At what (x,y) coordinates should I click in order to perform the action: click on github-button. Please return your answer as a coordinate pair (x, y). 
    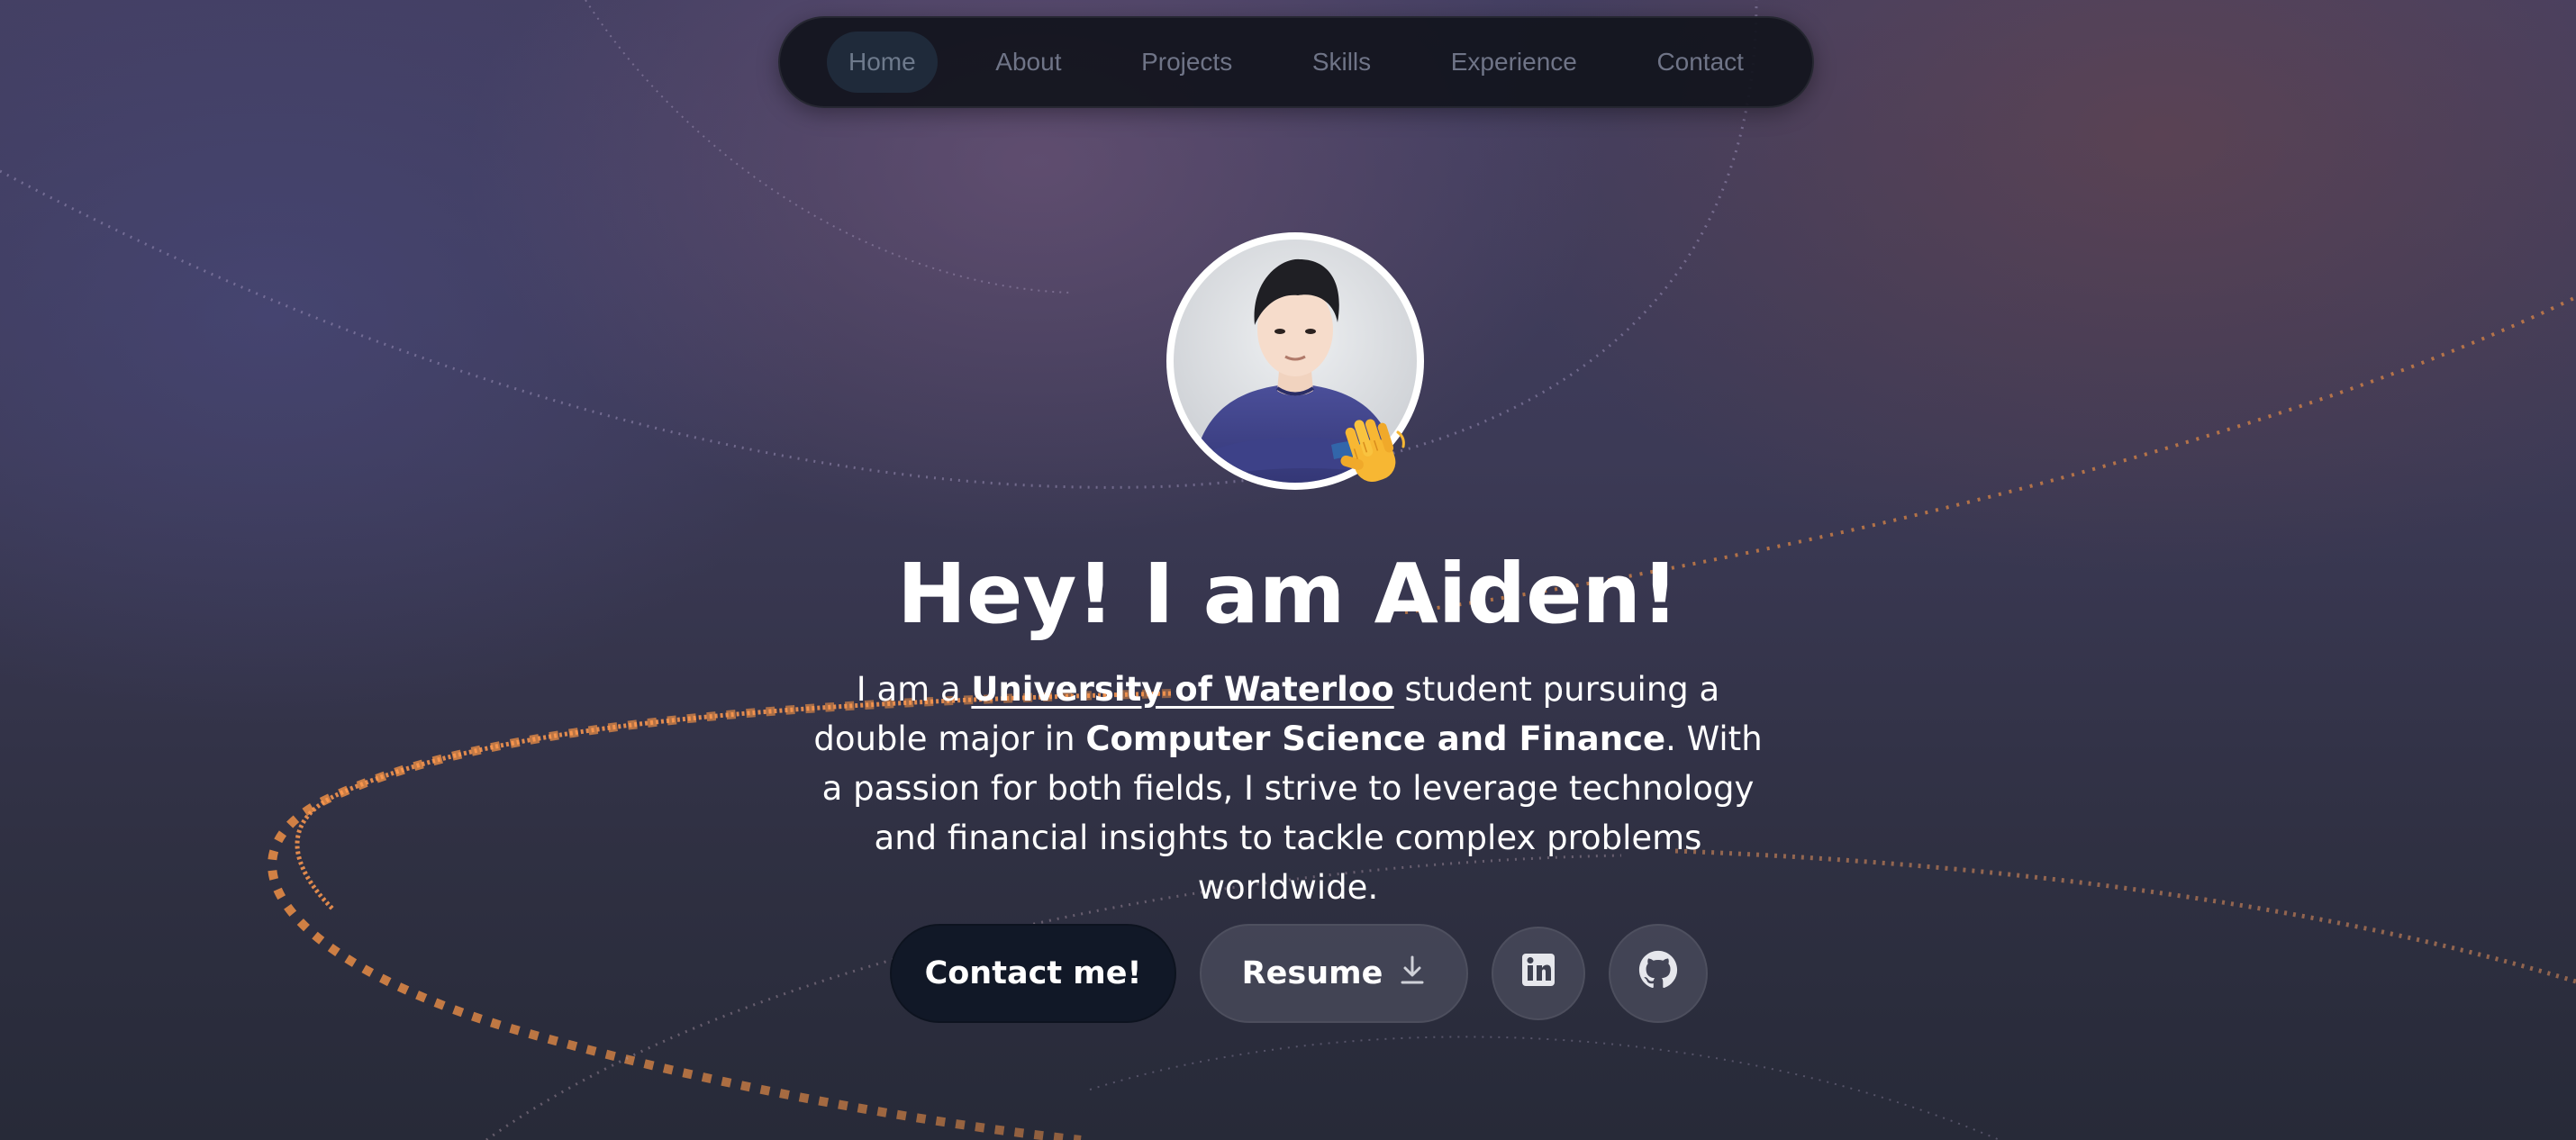
    Looking at the image, I should click on (1658, 973).